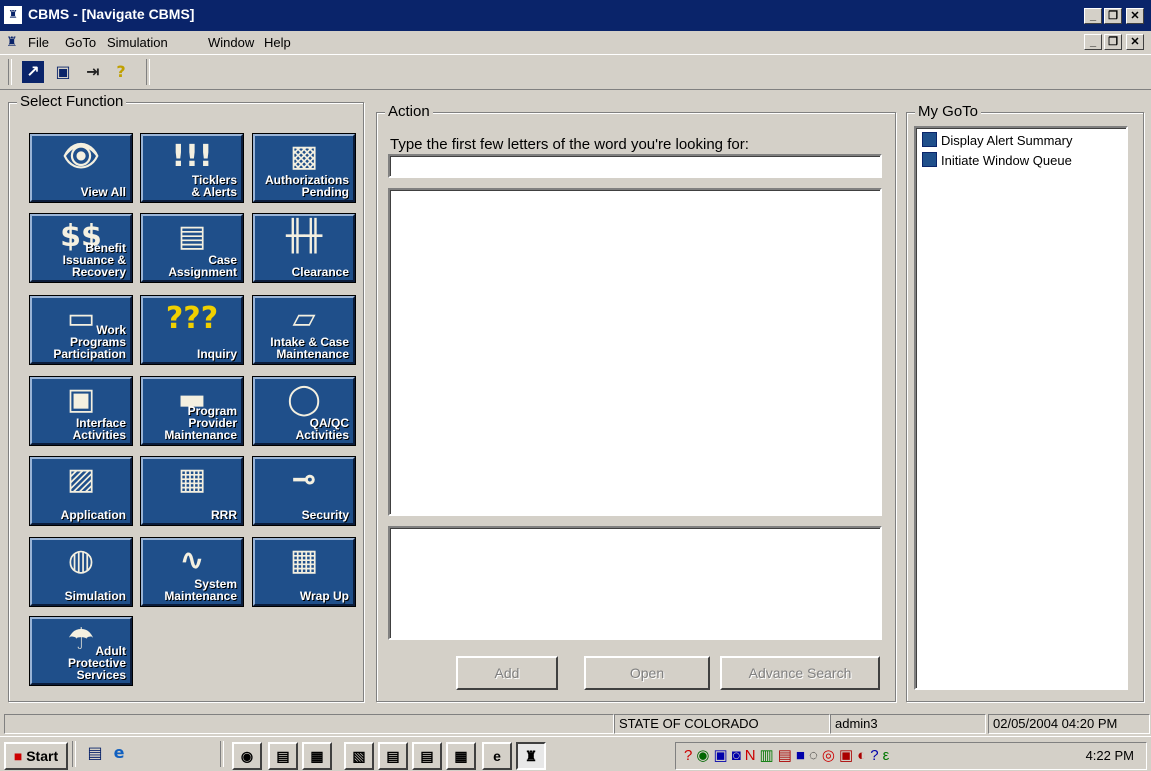 This screenshot has width=1151, height=771. What do you see at coordinates (111, 14) in the screenshot?
I see `window-title: CBMS - [Navigate CBMS]` at bounding box center [111, 14].